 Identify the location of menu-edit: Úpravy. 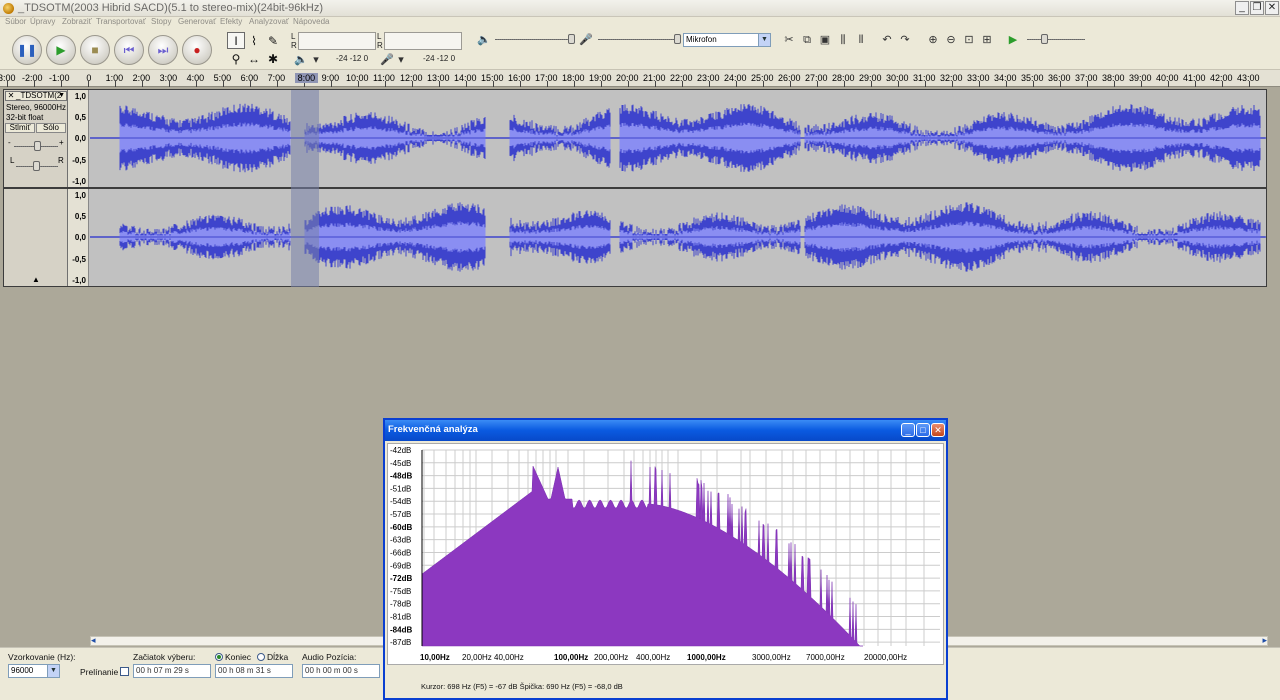
(42, 21).